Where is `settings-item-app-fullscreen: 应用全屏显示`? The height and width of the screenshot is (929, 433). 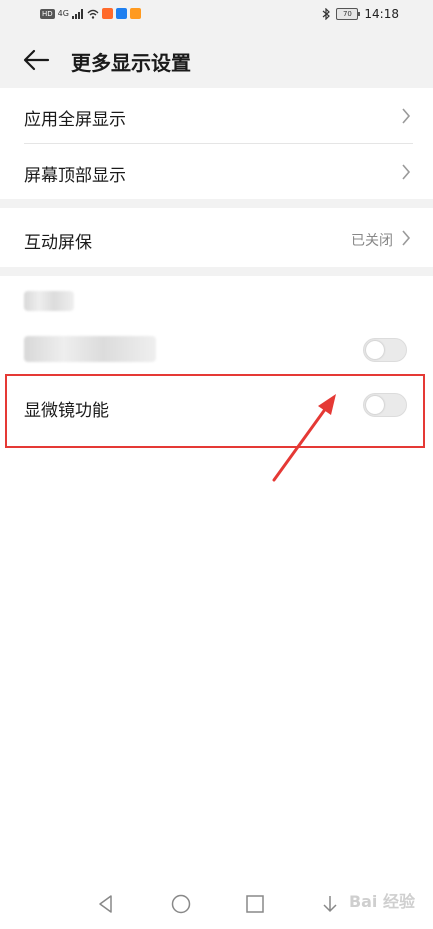 settings-item-app-fullscreen: 应用全屏显示 is located at coordinates (216, 115).